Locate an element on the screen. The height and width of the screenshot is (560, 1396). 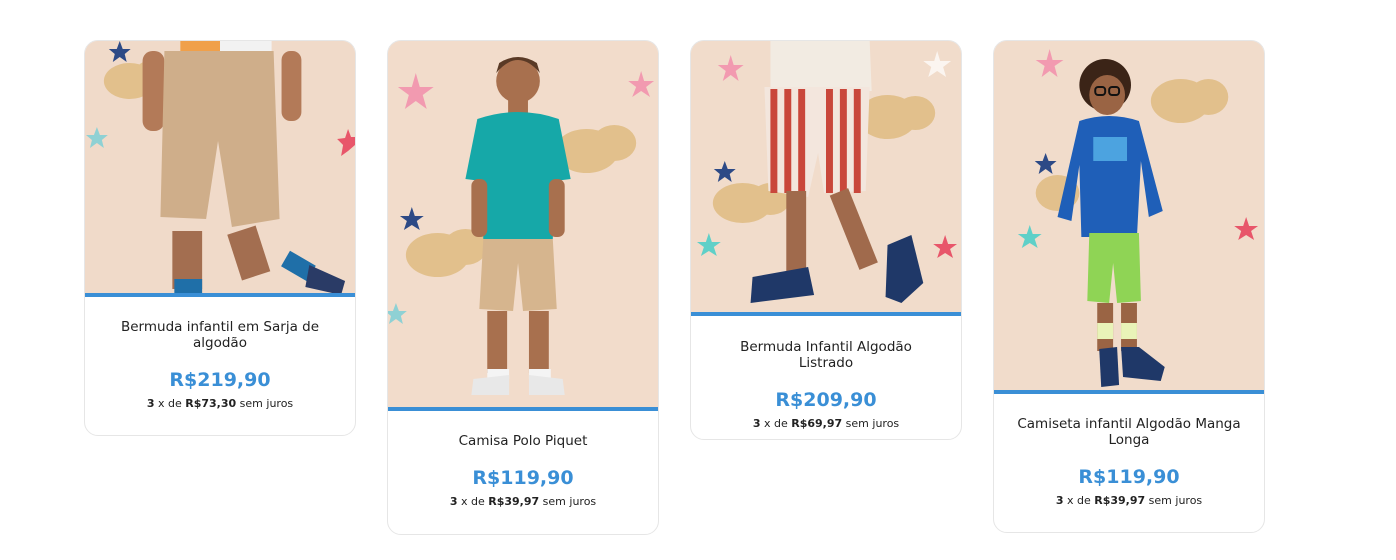
boy-beige-shorts-photo-icon is located at coordinates (220, 168).